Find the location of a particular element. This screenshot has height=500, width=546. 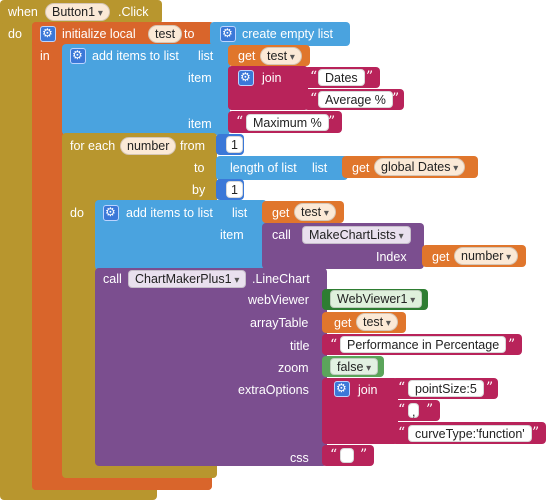

text-value-average: Average % is located at coordinates (355, 99).